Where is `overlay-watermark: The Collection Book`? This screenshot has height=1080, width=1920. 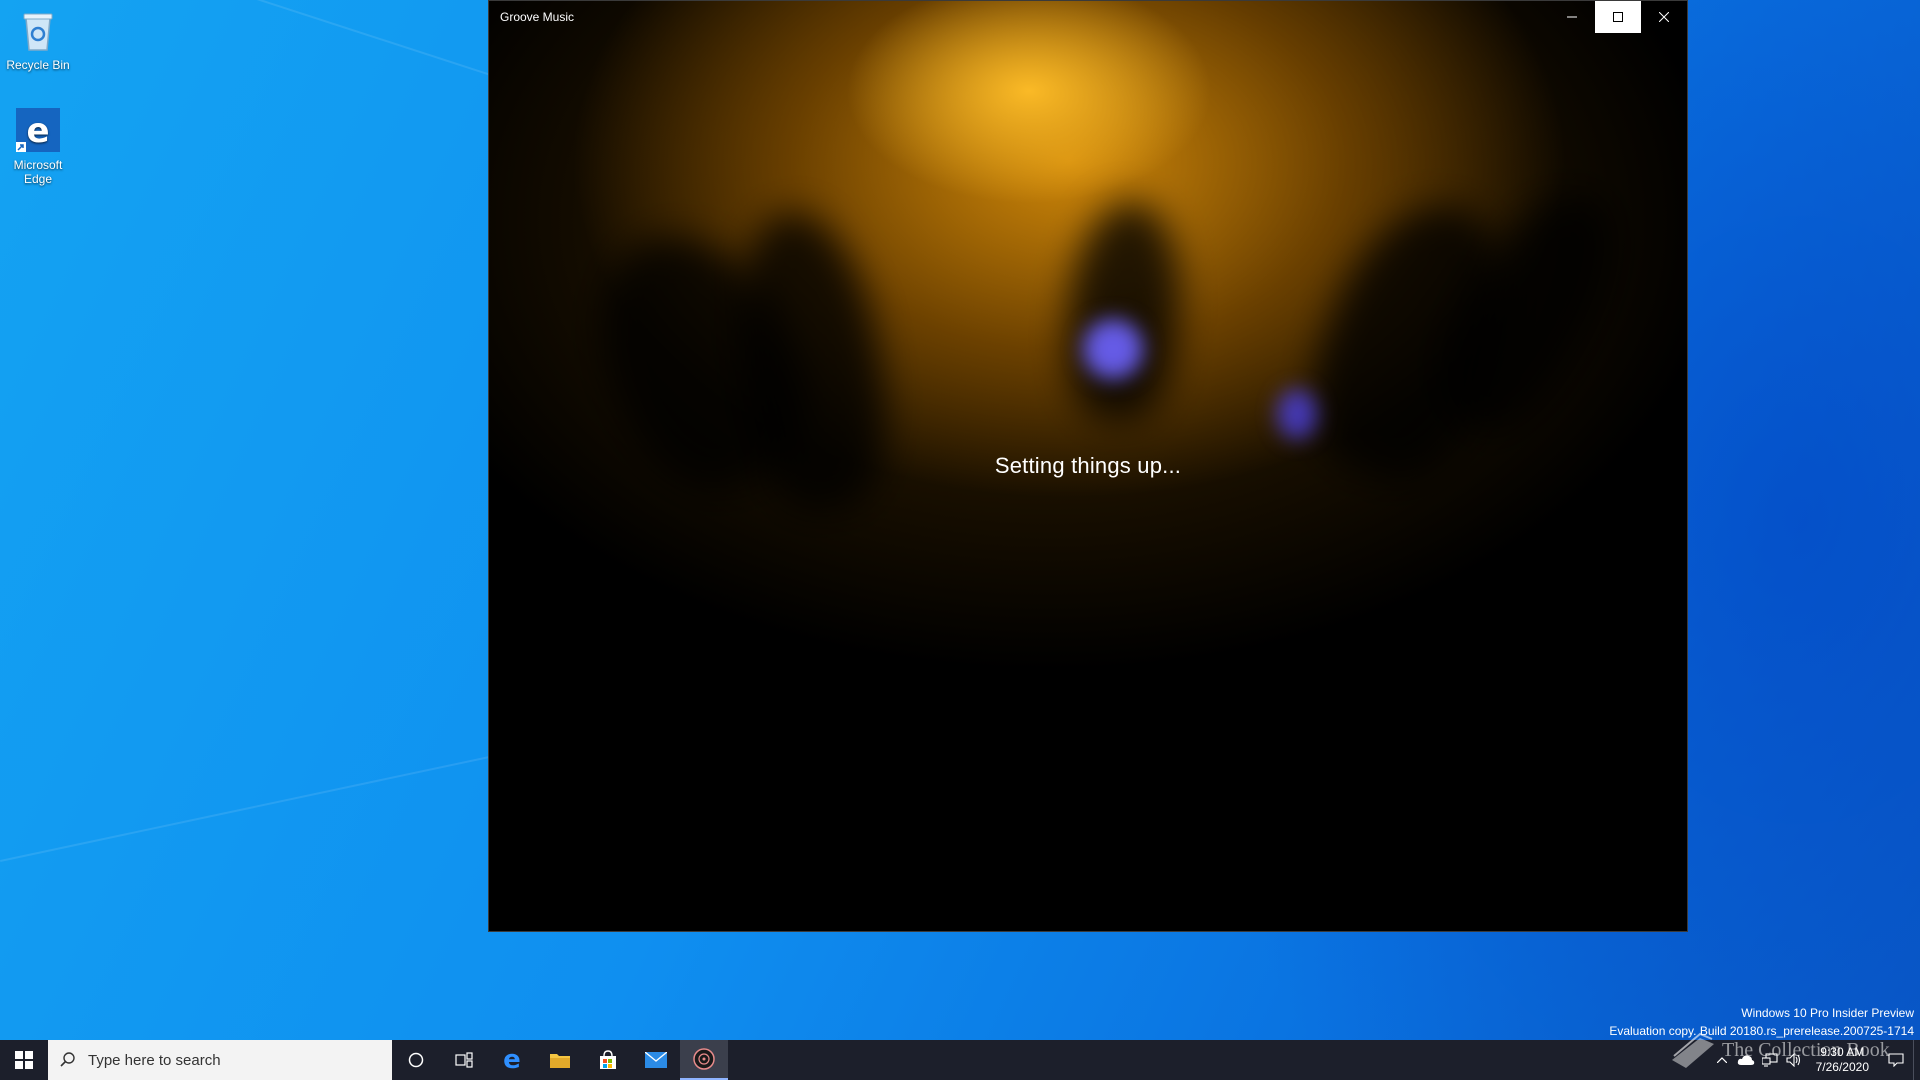 overlay-watermark: The Collection Book is located at coordinates (1780, 1050).